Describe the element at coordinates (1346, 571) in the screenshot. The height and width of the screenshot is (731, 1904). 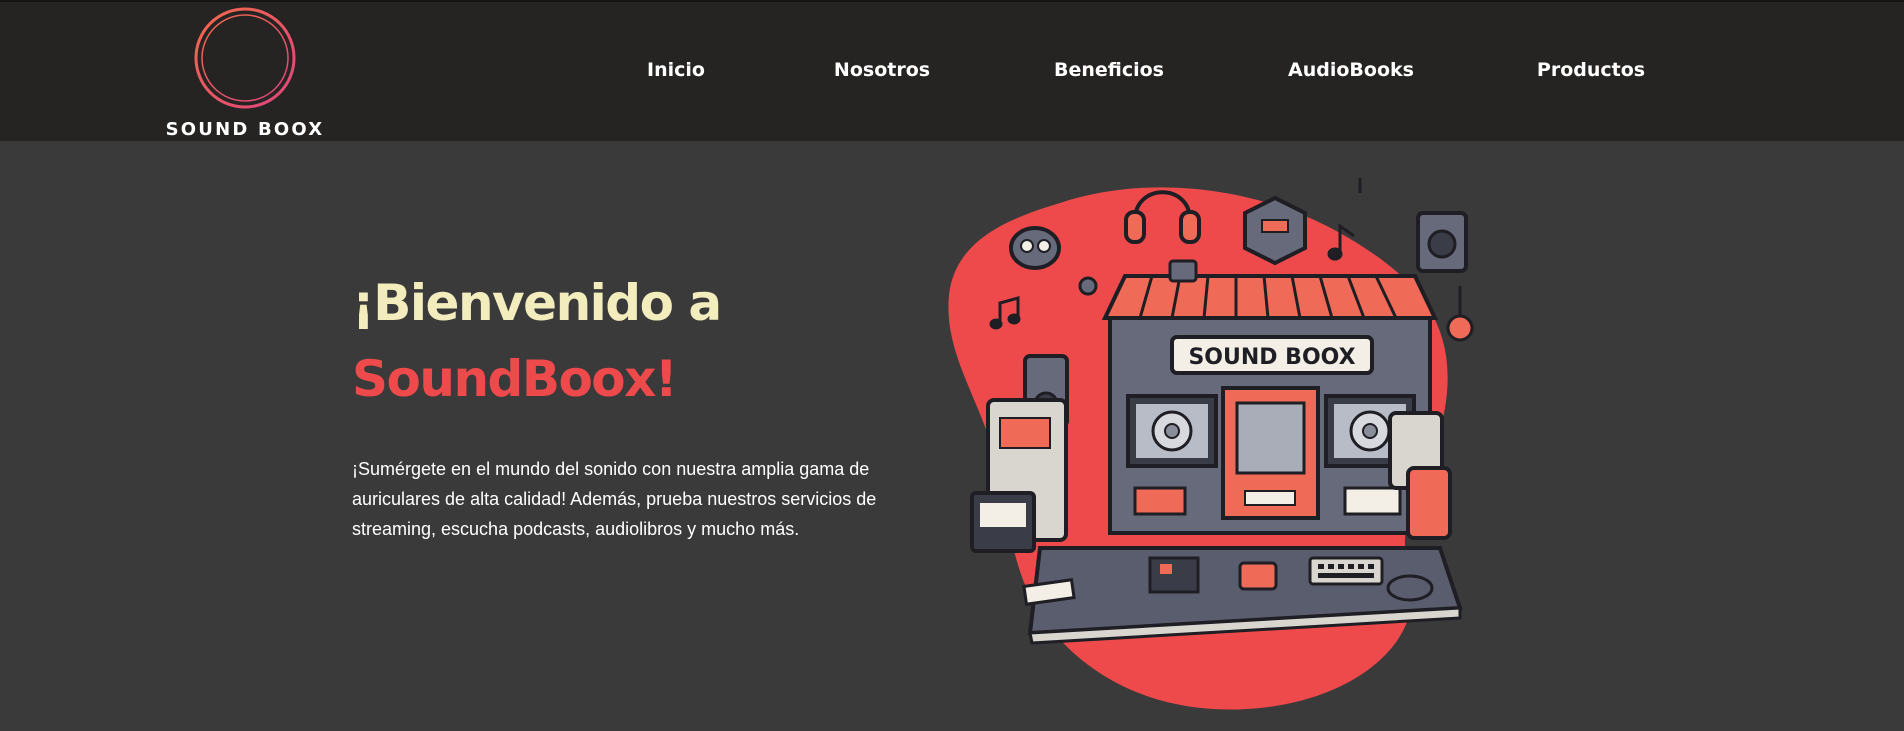
I see `keyboard` at that location.